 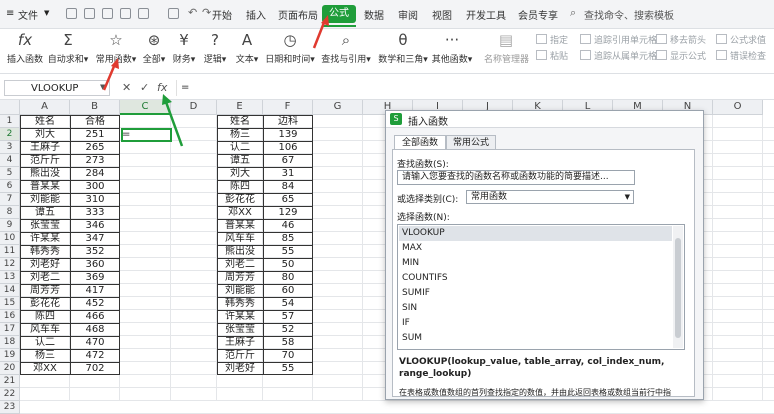 I want to click on show-formulas-button: 显示公式, so click(x=681, y=55).